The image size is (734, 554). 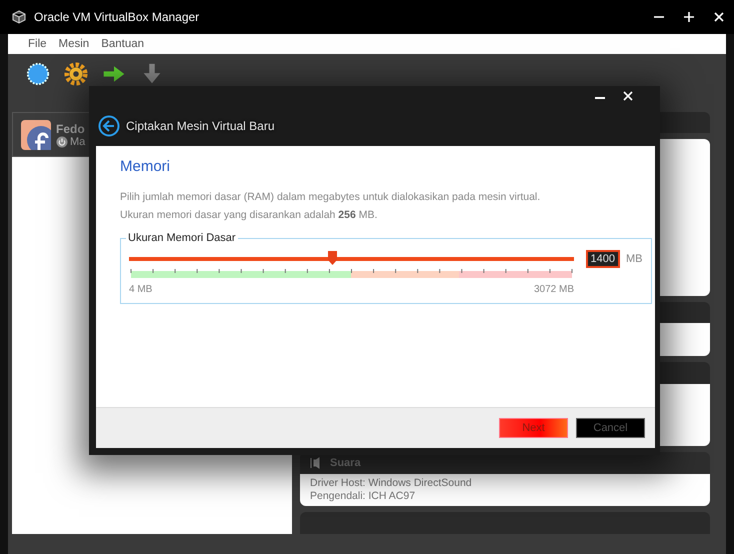 I want to click on cube-icon, so click(x=19, y=17).